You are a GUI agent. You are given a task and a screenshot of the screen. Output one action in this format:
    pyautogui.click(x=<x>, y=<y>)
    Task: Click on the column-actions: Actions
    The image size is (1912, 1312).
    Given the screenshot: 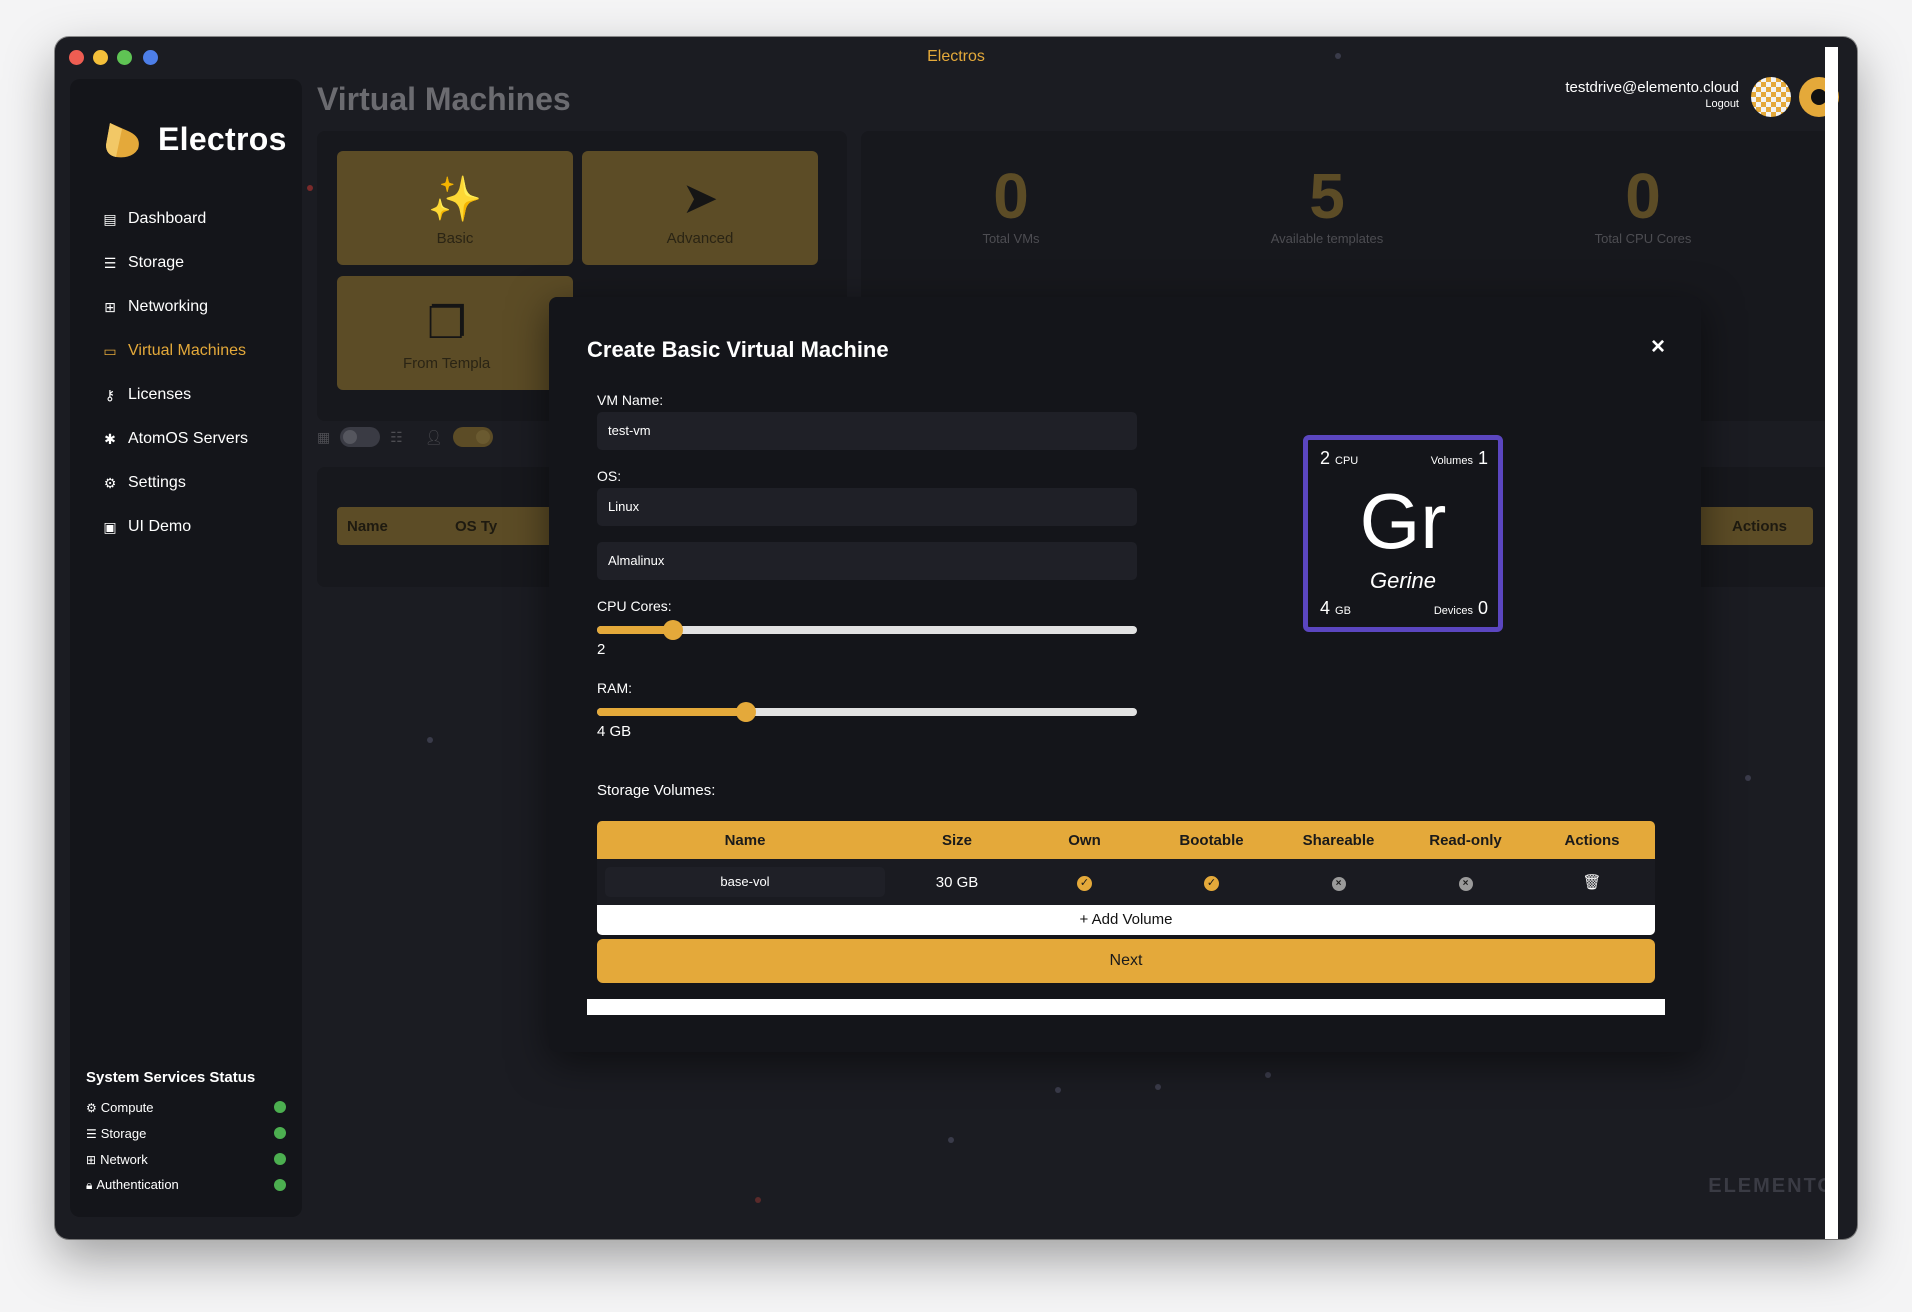 What is the action you would take?
    pyautogui.click(x=1760, y=526)
    